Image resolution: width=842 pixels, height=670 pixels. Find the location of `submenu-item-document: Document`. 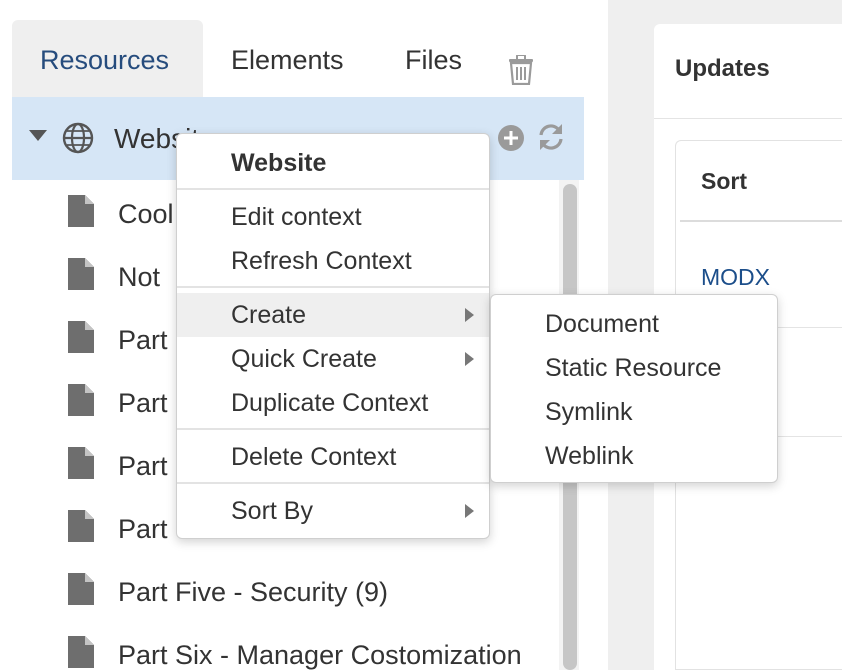

submenu-item-document: Document is located at coordinates (634, 324).